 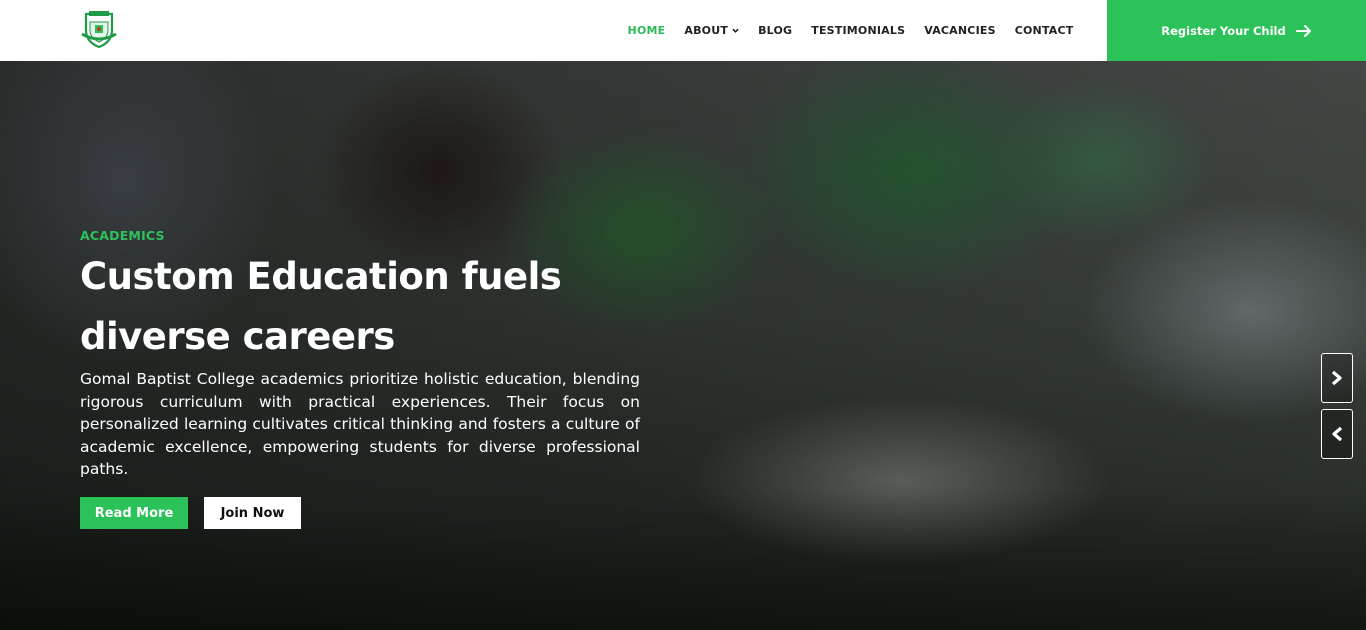 What do you see at coordinates (706, 30) in the screenshot?
I see `nav-about-label: ABOUT` at bounding box center [706, 30].